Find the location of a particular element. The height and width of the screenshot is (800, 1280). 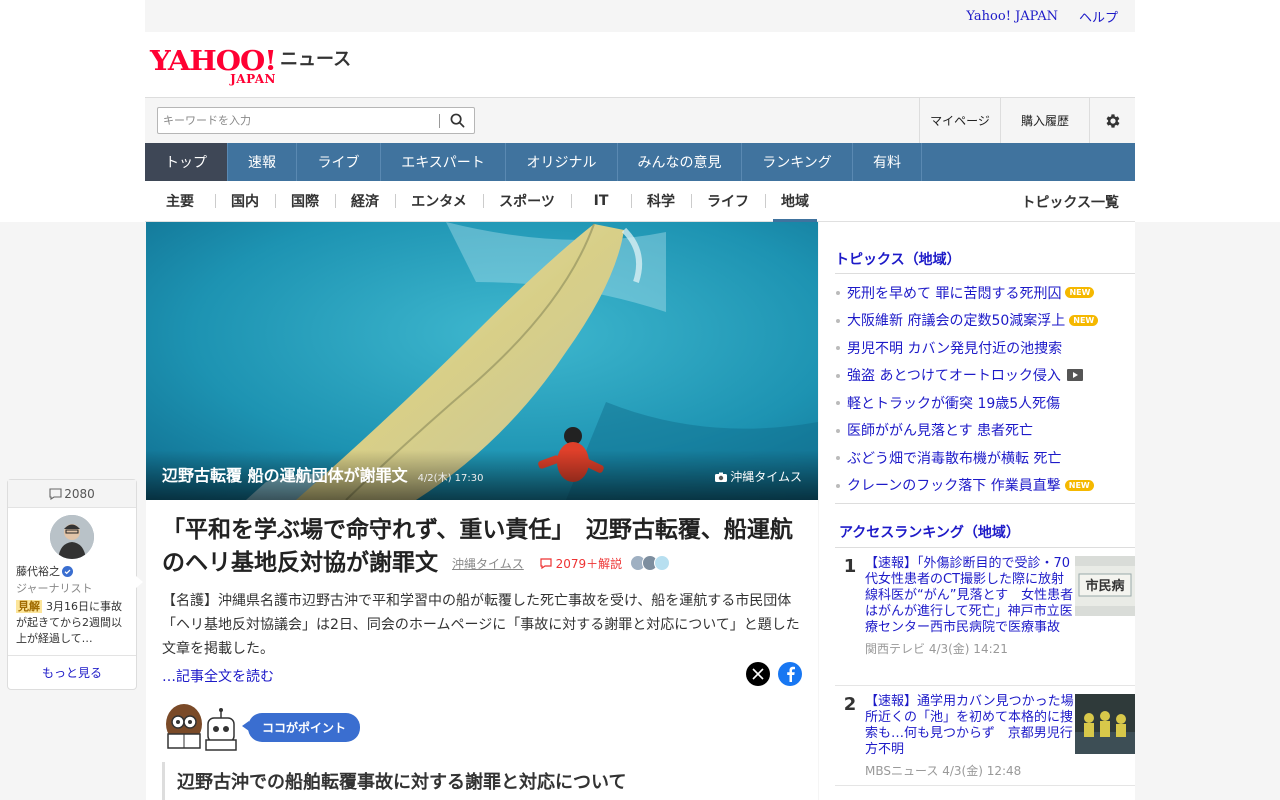

main-navigation: トップ 速報 ライブ エキスパート オリジナル みんなの意見 ランキング 有料 is located at coordinates (640, 162).